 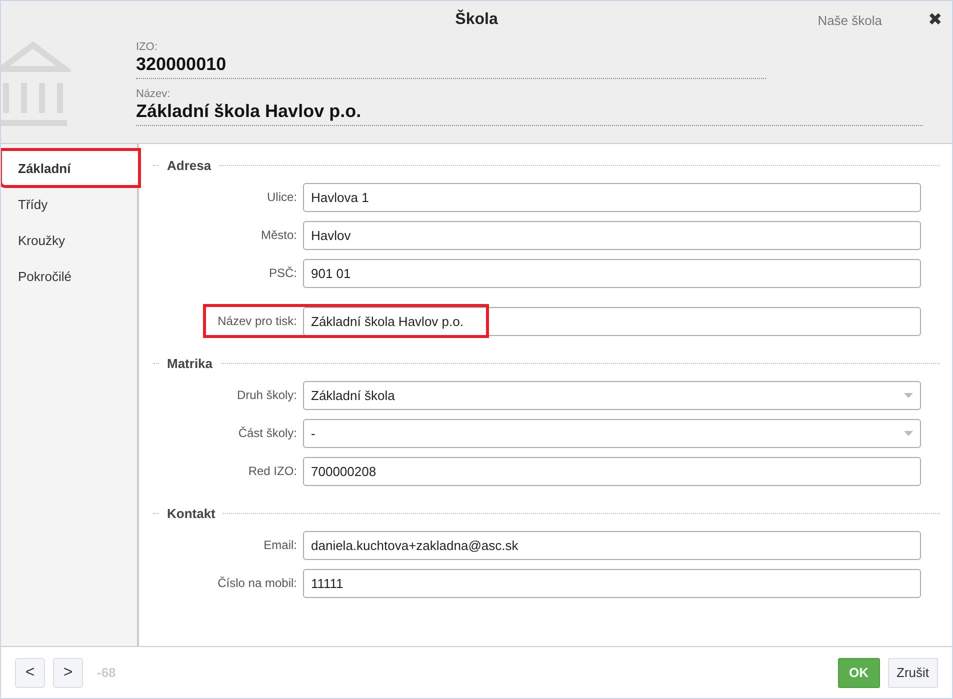 I want to click on header-label: IZO:, so click(x=147, y=47).